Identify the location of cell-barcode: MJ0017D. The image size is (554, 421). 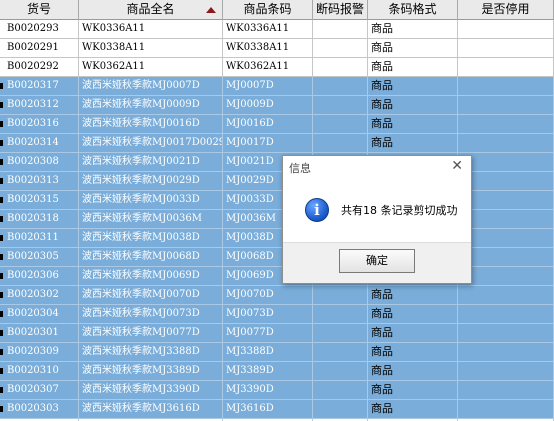
(268, 143).